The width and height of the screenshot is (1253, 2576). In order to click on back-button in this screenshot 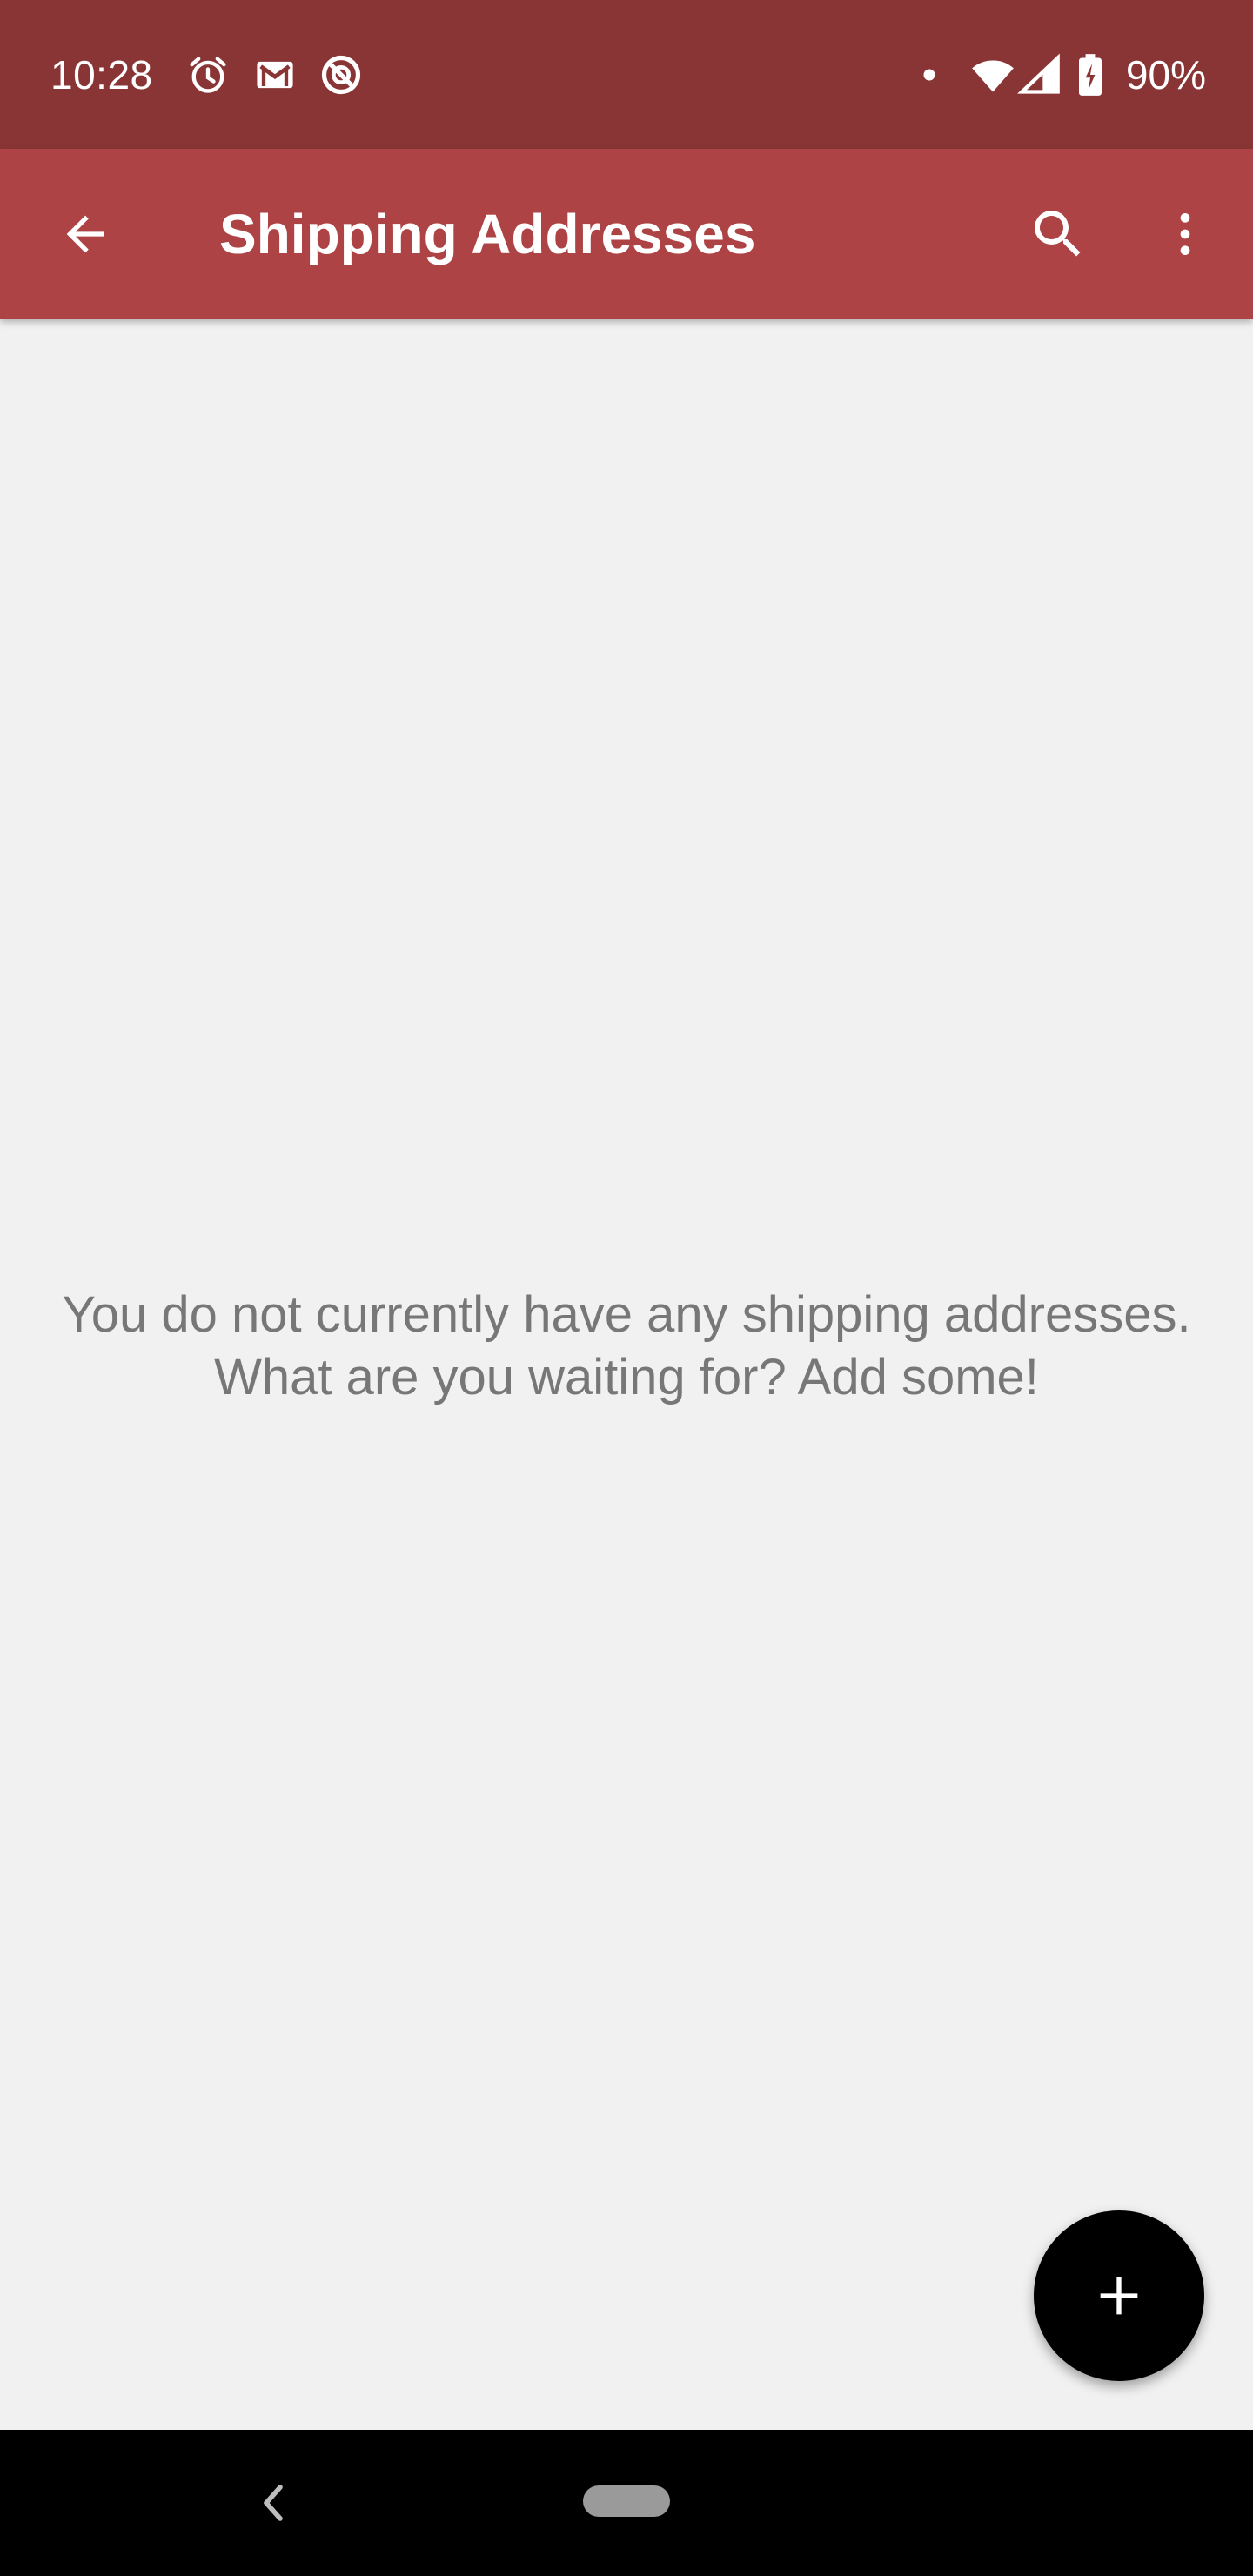, I will do `click(85, 234)`.